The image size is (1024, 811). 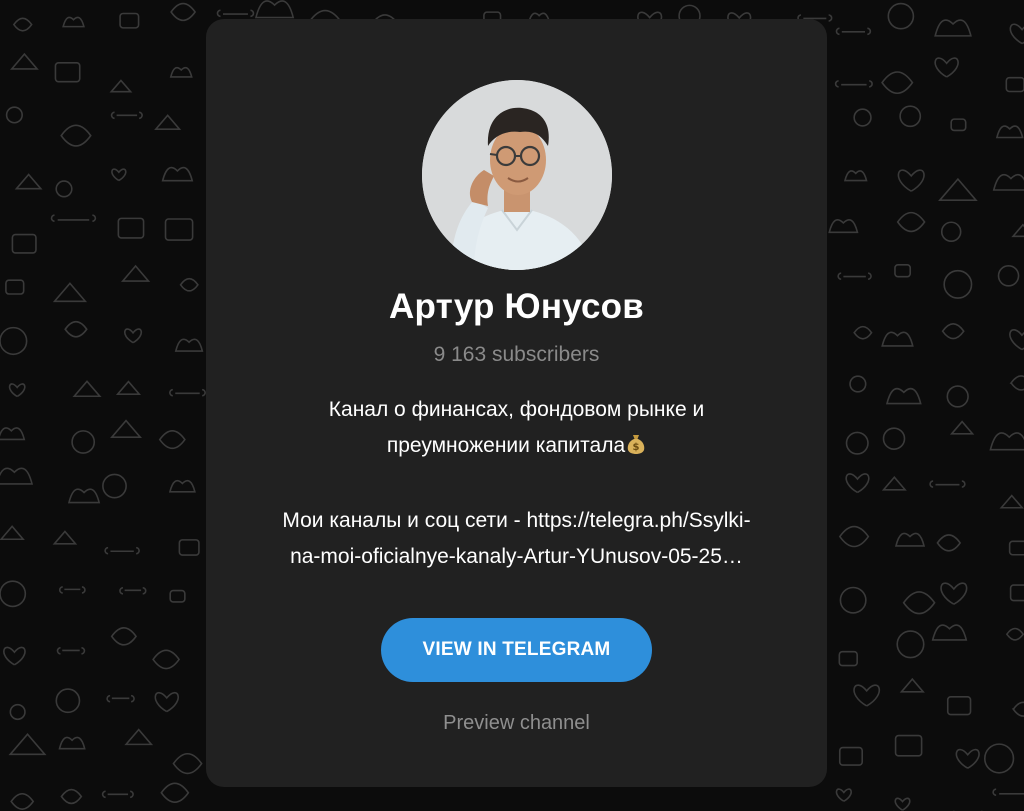 I want to click on preview-channel-link: Preview channel, so click(x=516, y=723).